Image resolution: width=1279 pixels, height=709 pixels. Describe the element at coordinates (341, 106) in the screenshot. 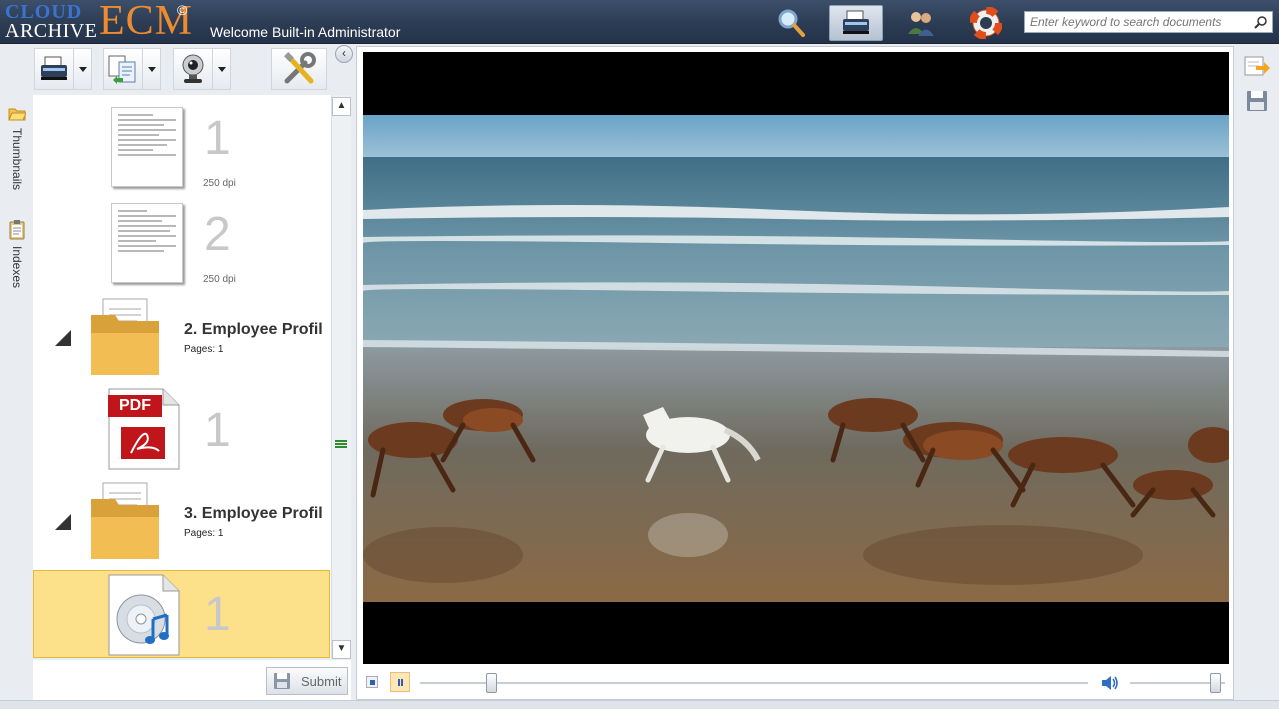

I see `scroll-up-button: ▲` at that location.